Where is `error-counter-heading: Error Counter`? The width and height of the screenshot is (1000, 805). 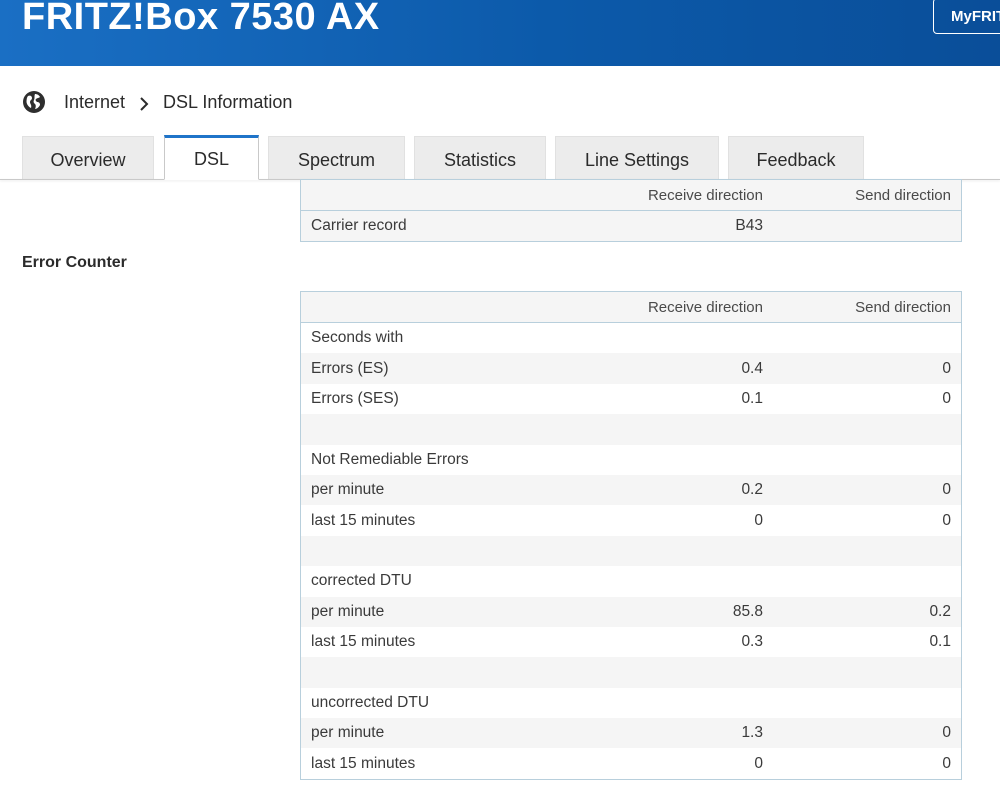
error-counter-heading: Error Counter is located at coordinates (74, 262).